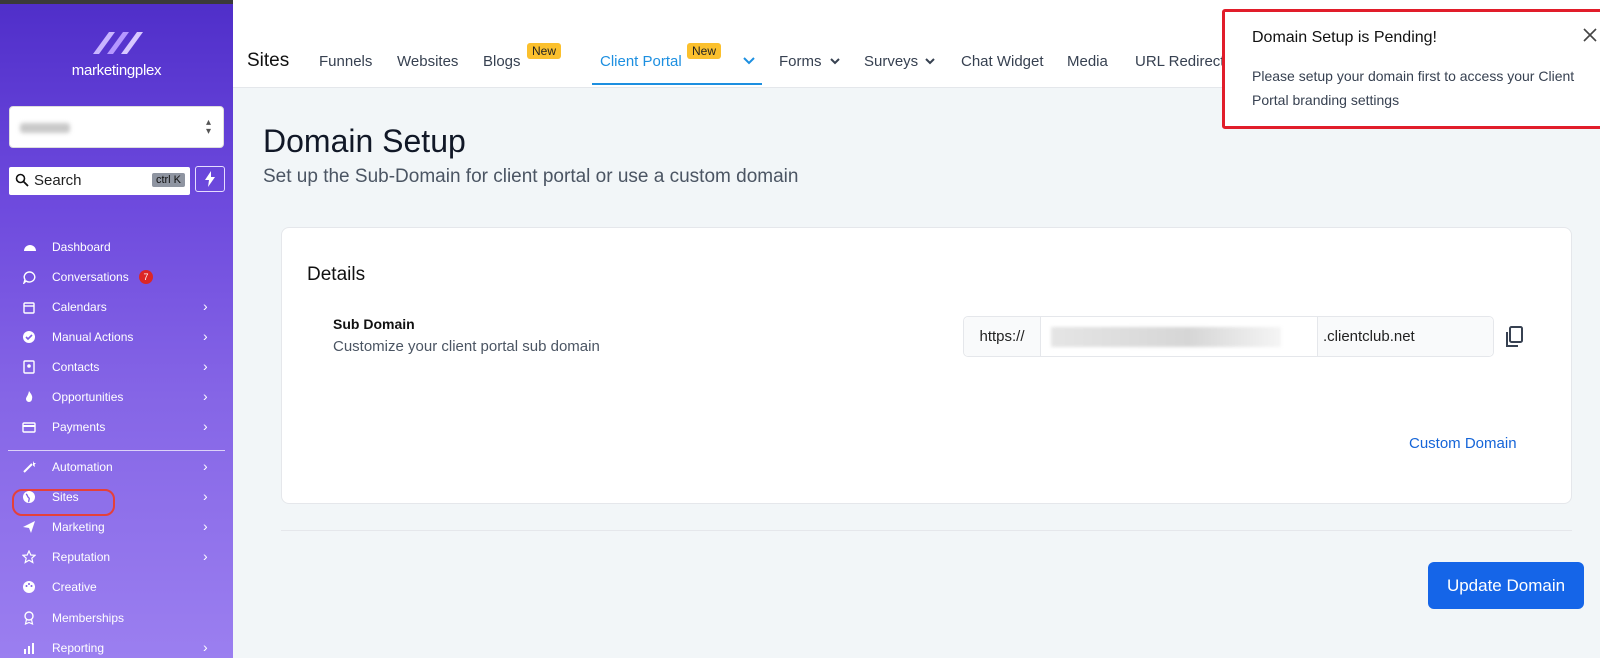 Image resolution: width=1600 pixels, height=658 pixels. What do you see at coordinates (116, 467) in the screenshot?
I see `sidebar-item-automation: Automation ›` at bounding box center [116, 467].